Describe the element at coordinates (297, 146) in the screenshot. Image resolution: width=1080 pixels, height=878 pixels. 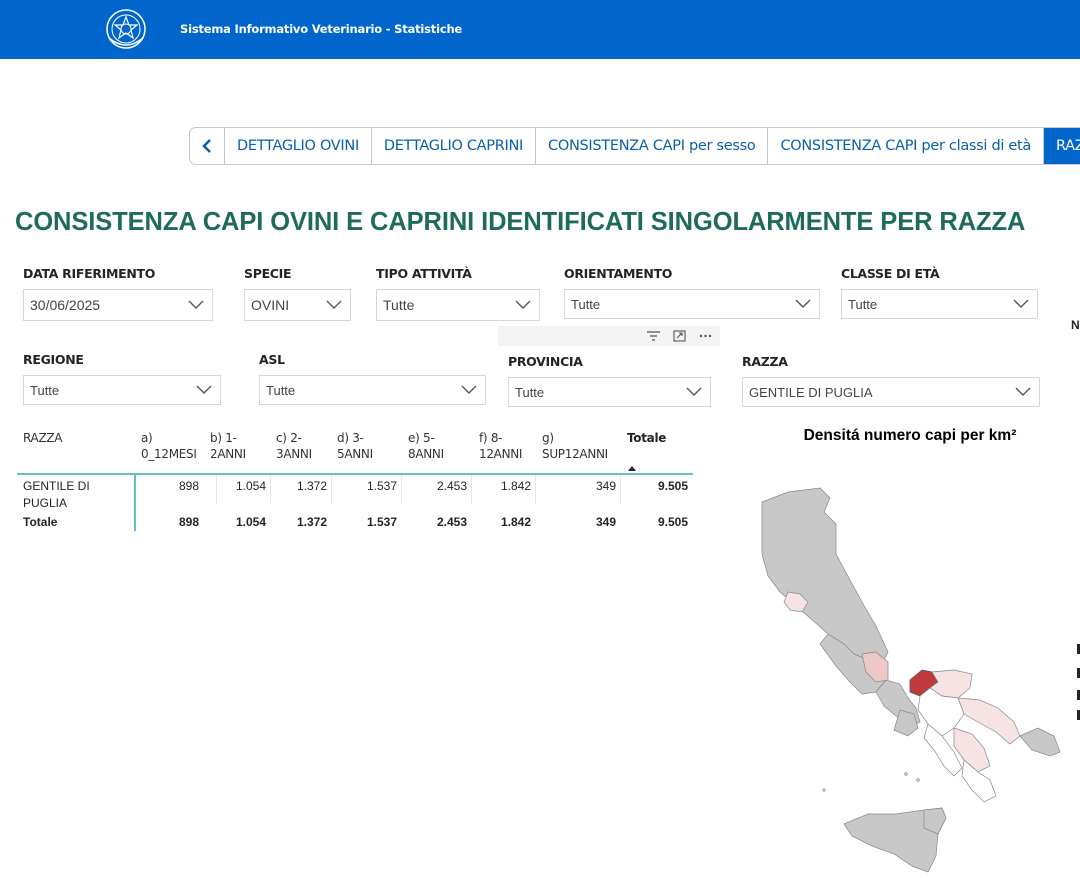
I see `tab-dettaglio-ovini: DETTAGLIO OVINI` at that location.